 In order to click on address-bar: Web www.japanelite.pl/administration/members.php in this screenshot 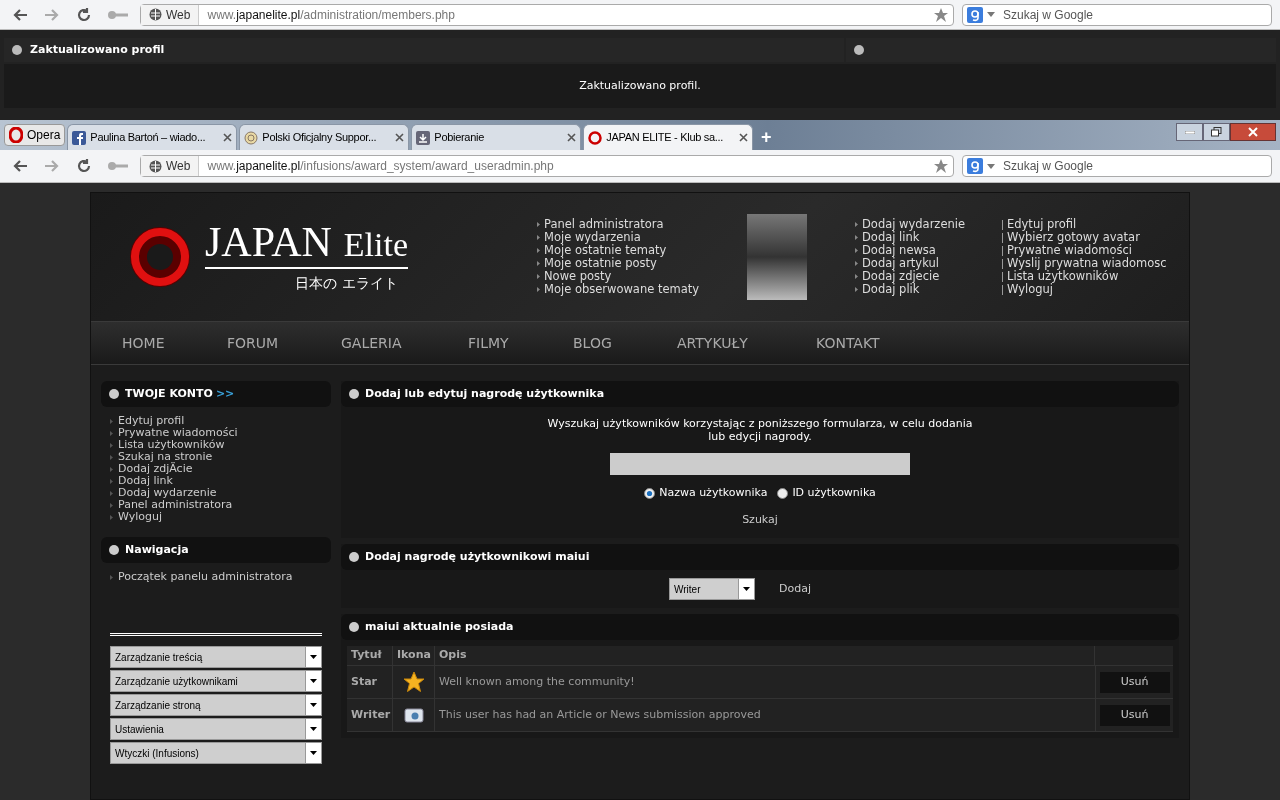, I will do `click(547, 14)`.